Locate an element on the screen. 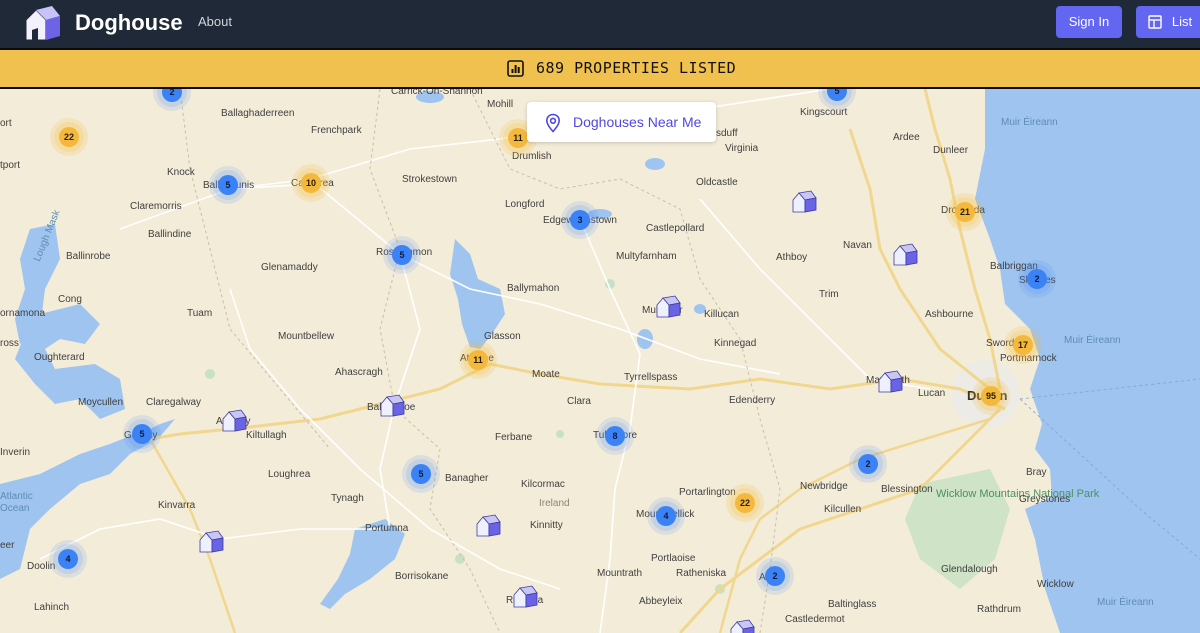  cluster-count: 17 is located at coordinates (1023, 345).